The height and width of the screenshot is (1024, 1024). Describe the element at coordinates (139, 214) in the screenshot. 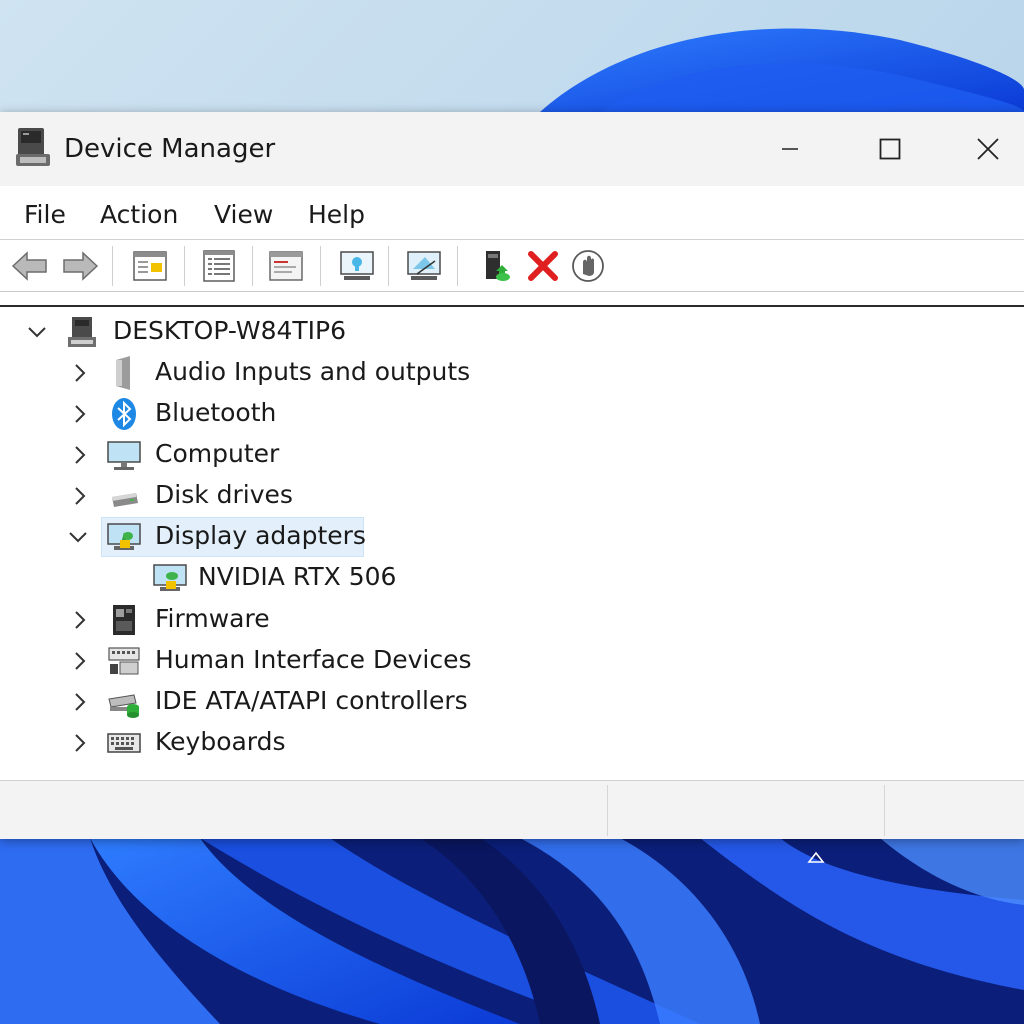

I see `menu-action: Action` at that location.